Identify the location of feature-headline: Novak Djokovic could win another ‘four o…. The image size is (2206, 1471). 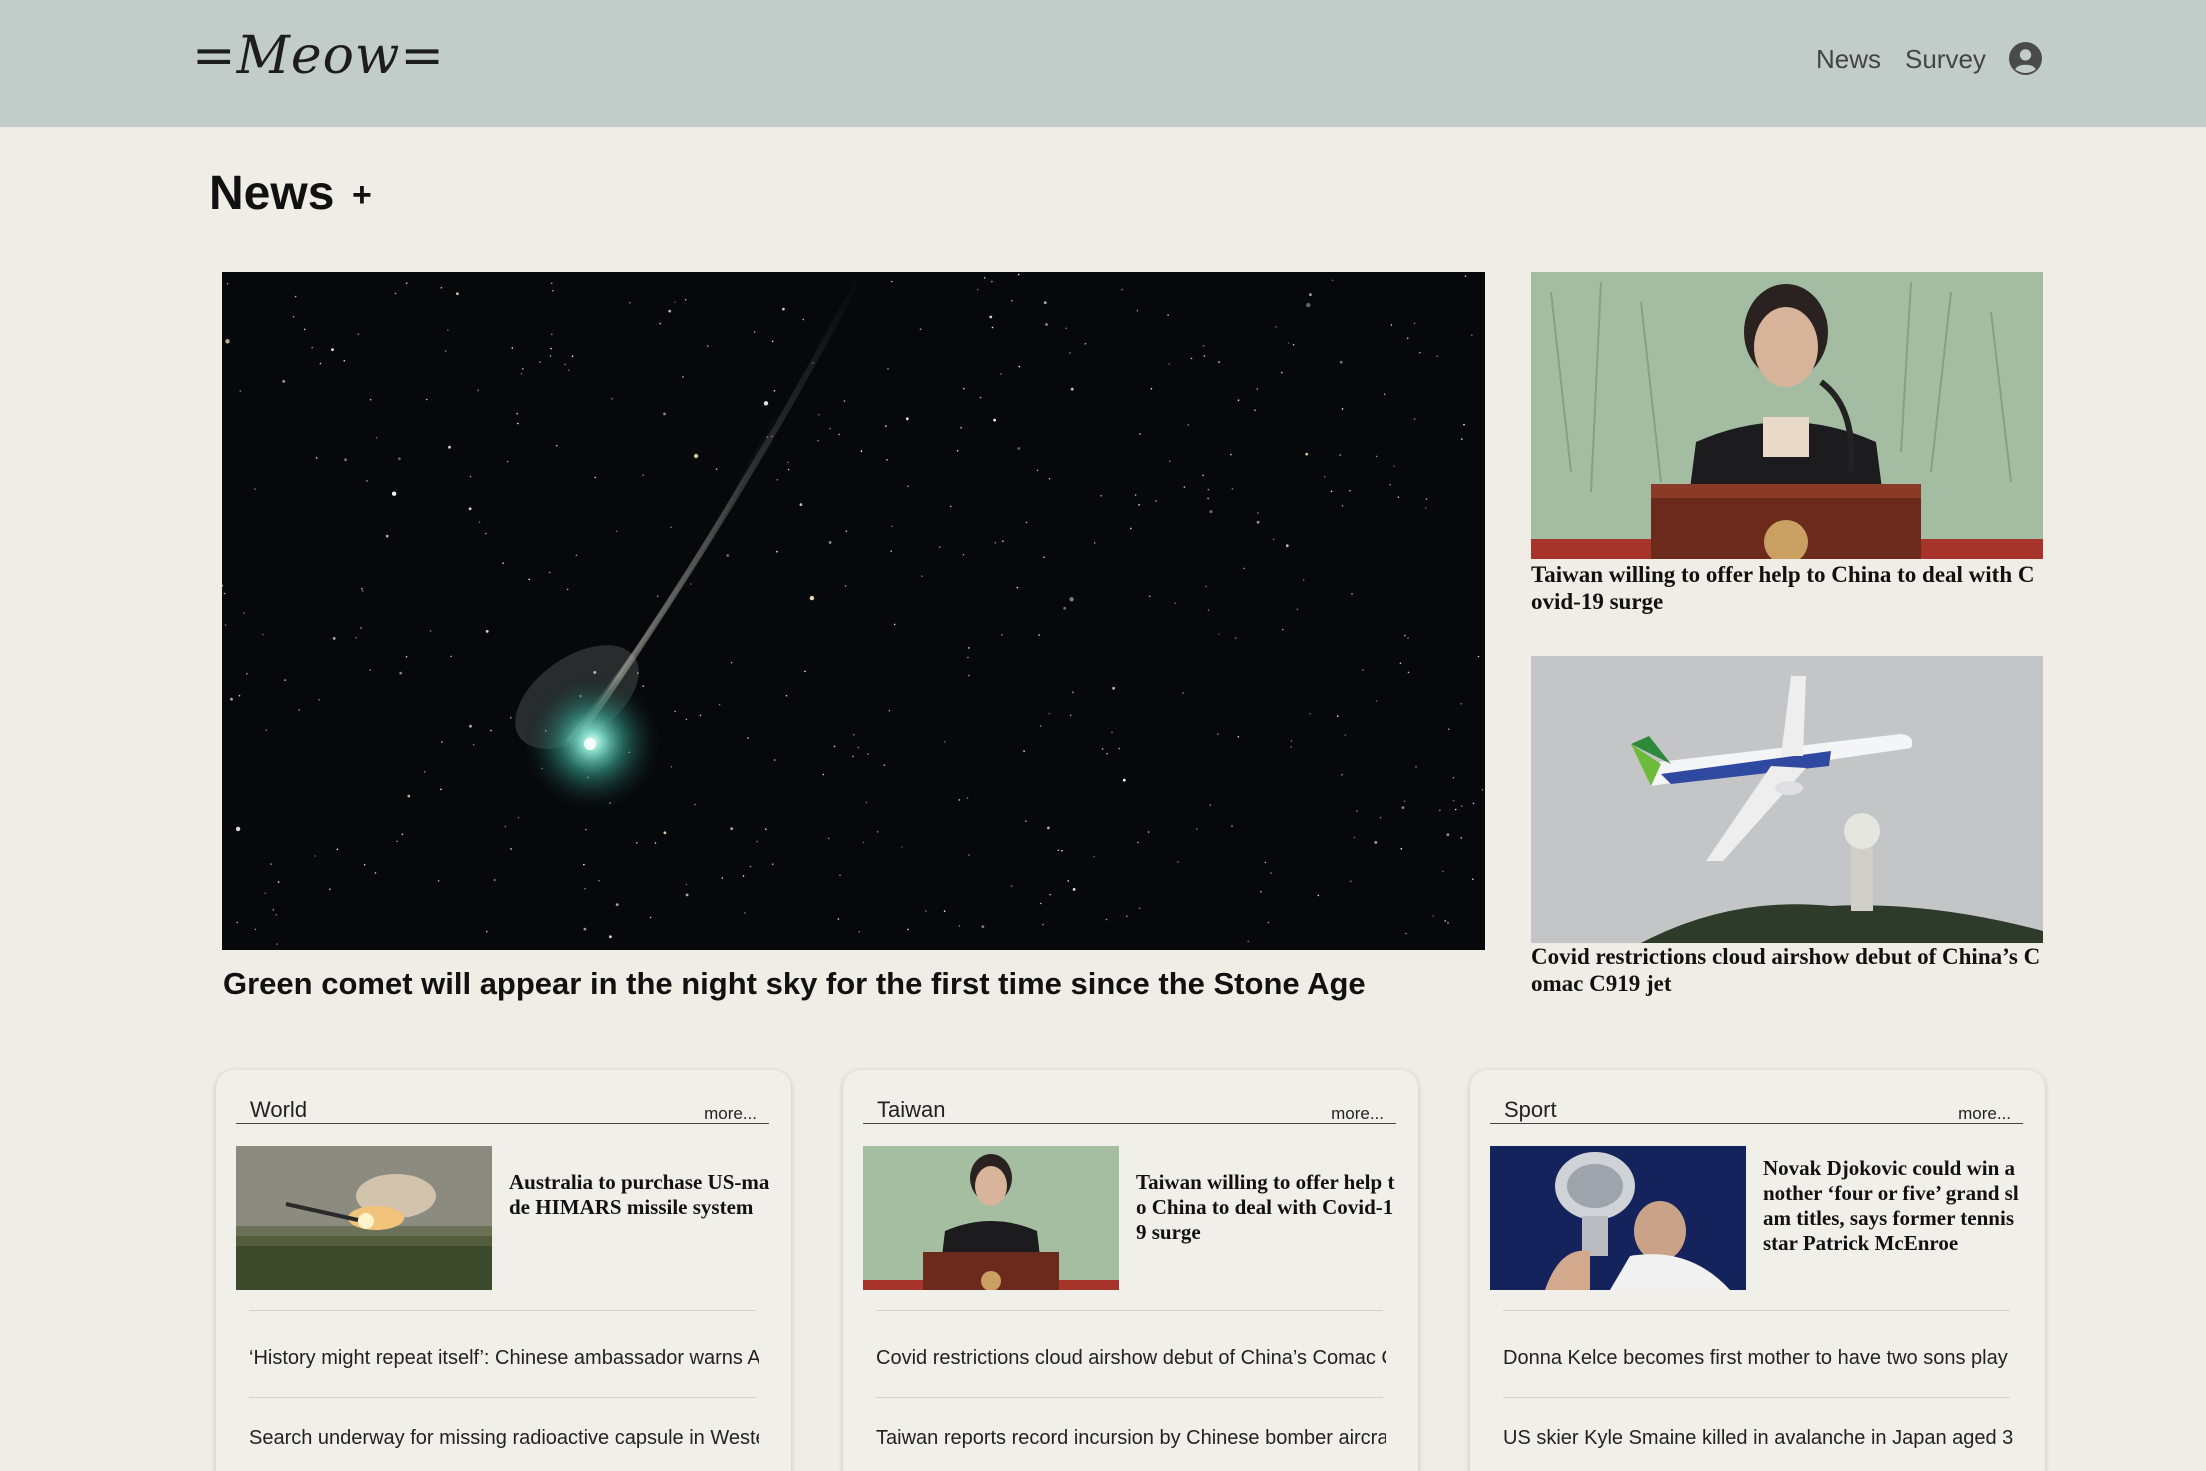
(1894, 1206).